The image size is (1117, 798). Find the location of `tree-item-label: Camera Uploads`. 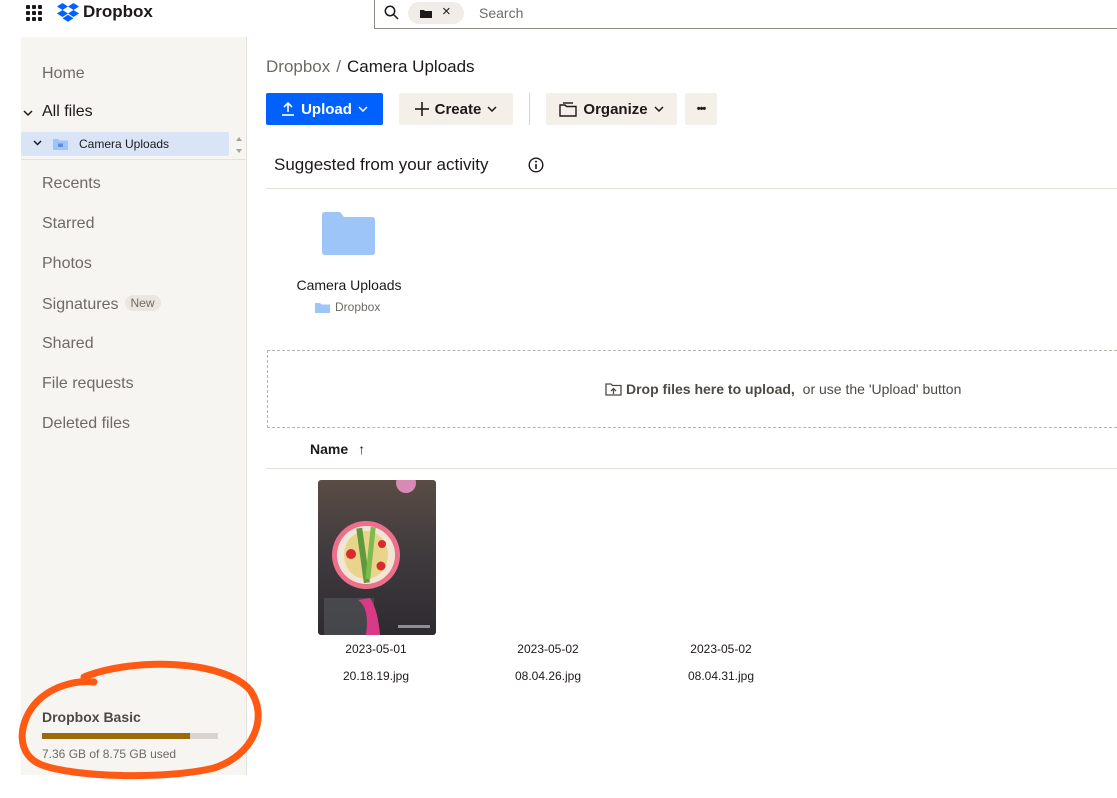

tree-item-label: Camera Uploads is located at coordinates (124, 144).